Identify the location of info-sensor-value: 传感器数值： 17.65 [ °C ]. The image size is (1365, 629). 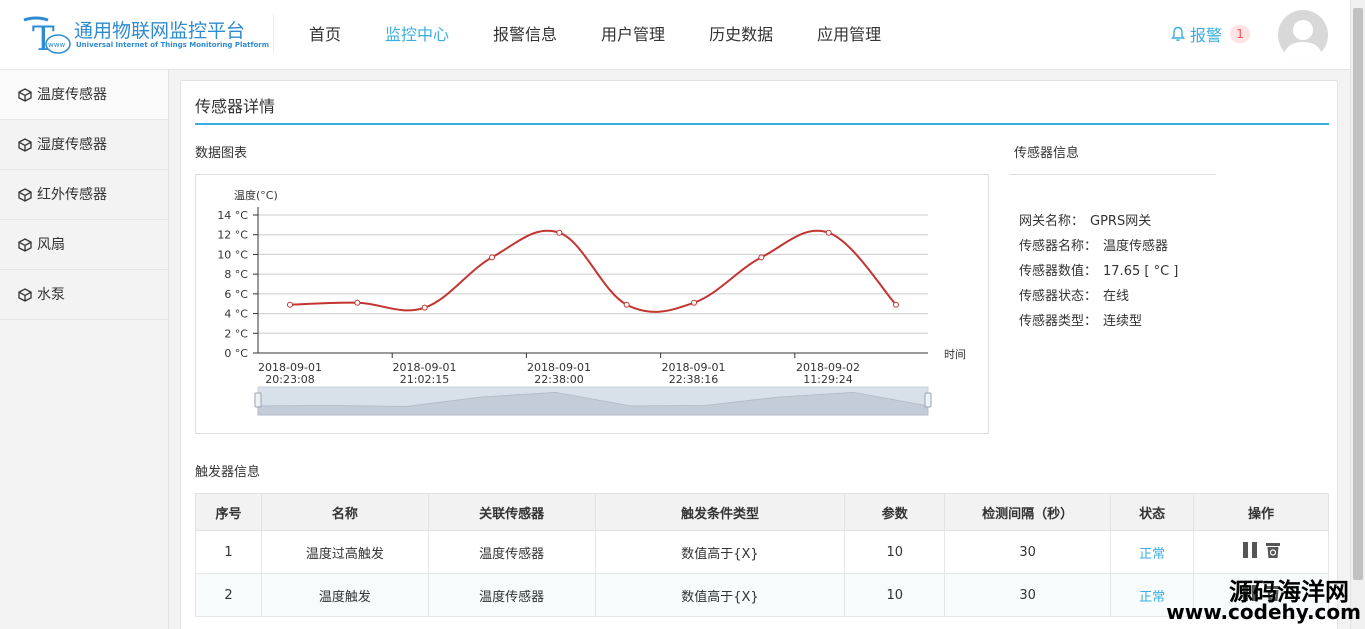
(1098, 269).